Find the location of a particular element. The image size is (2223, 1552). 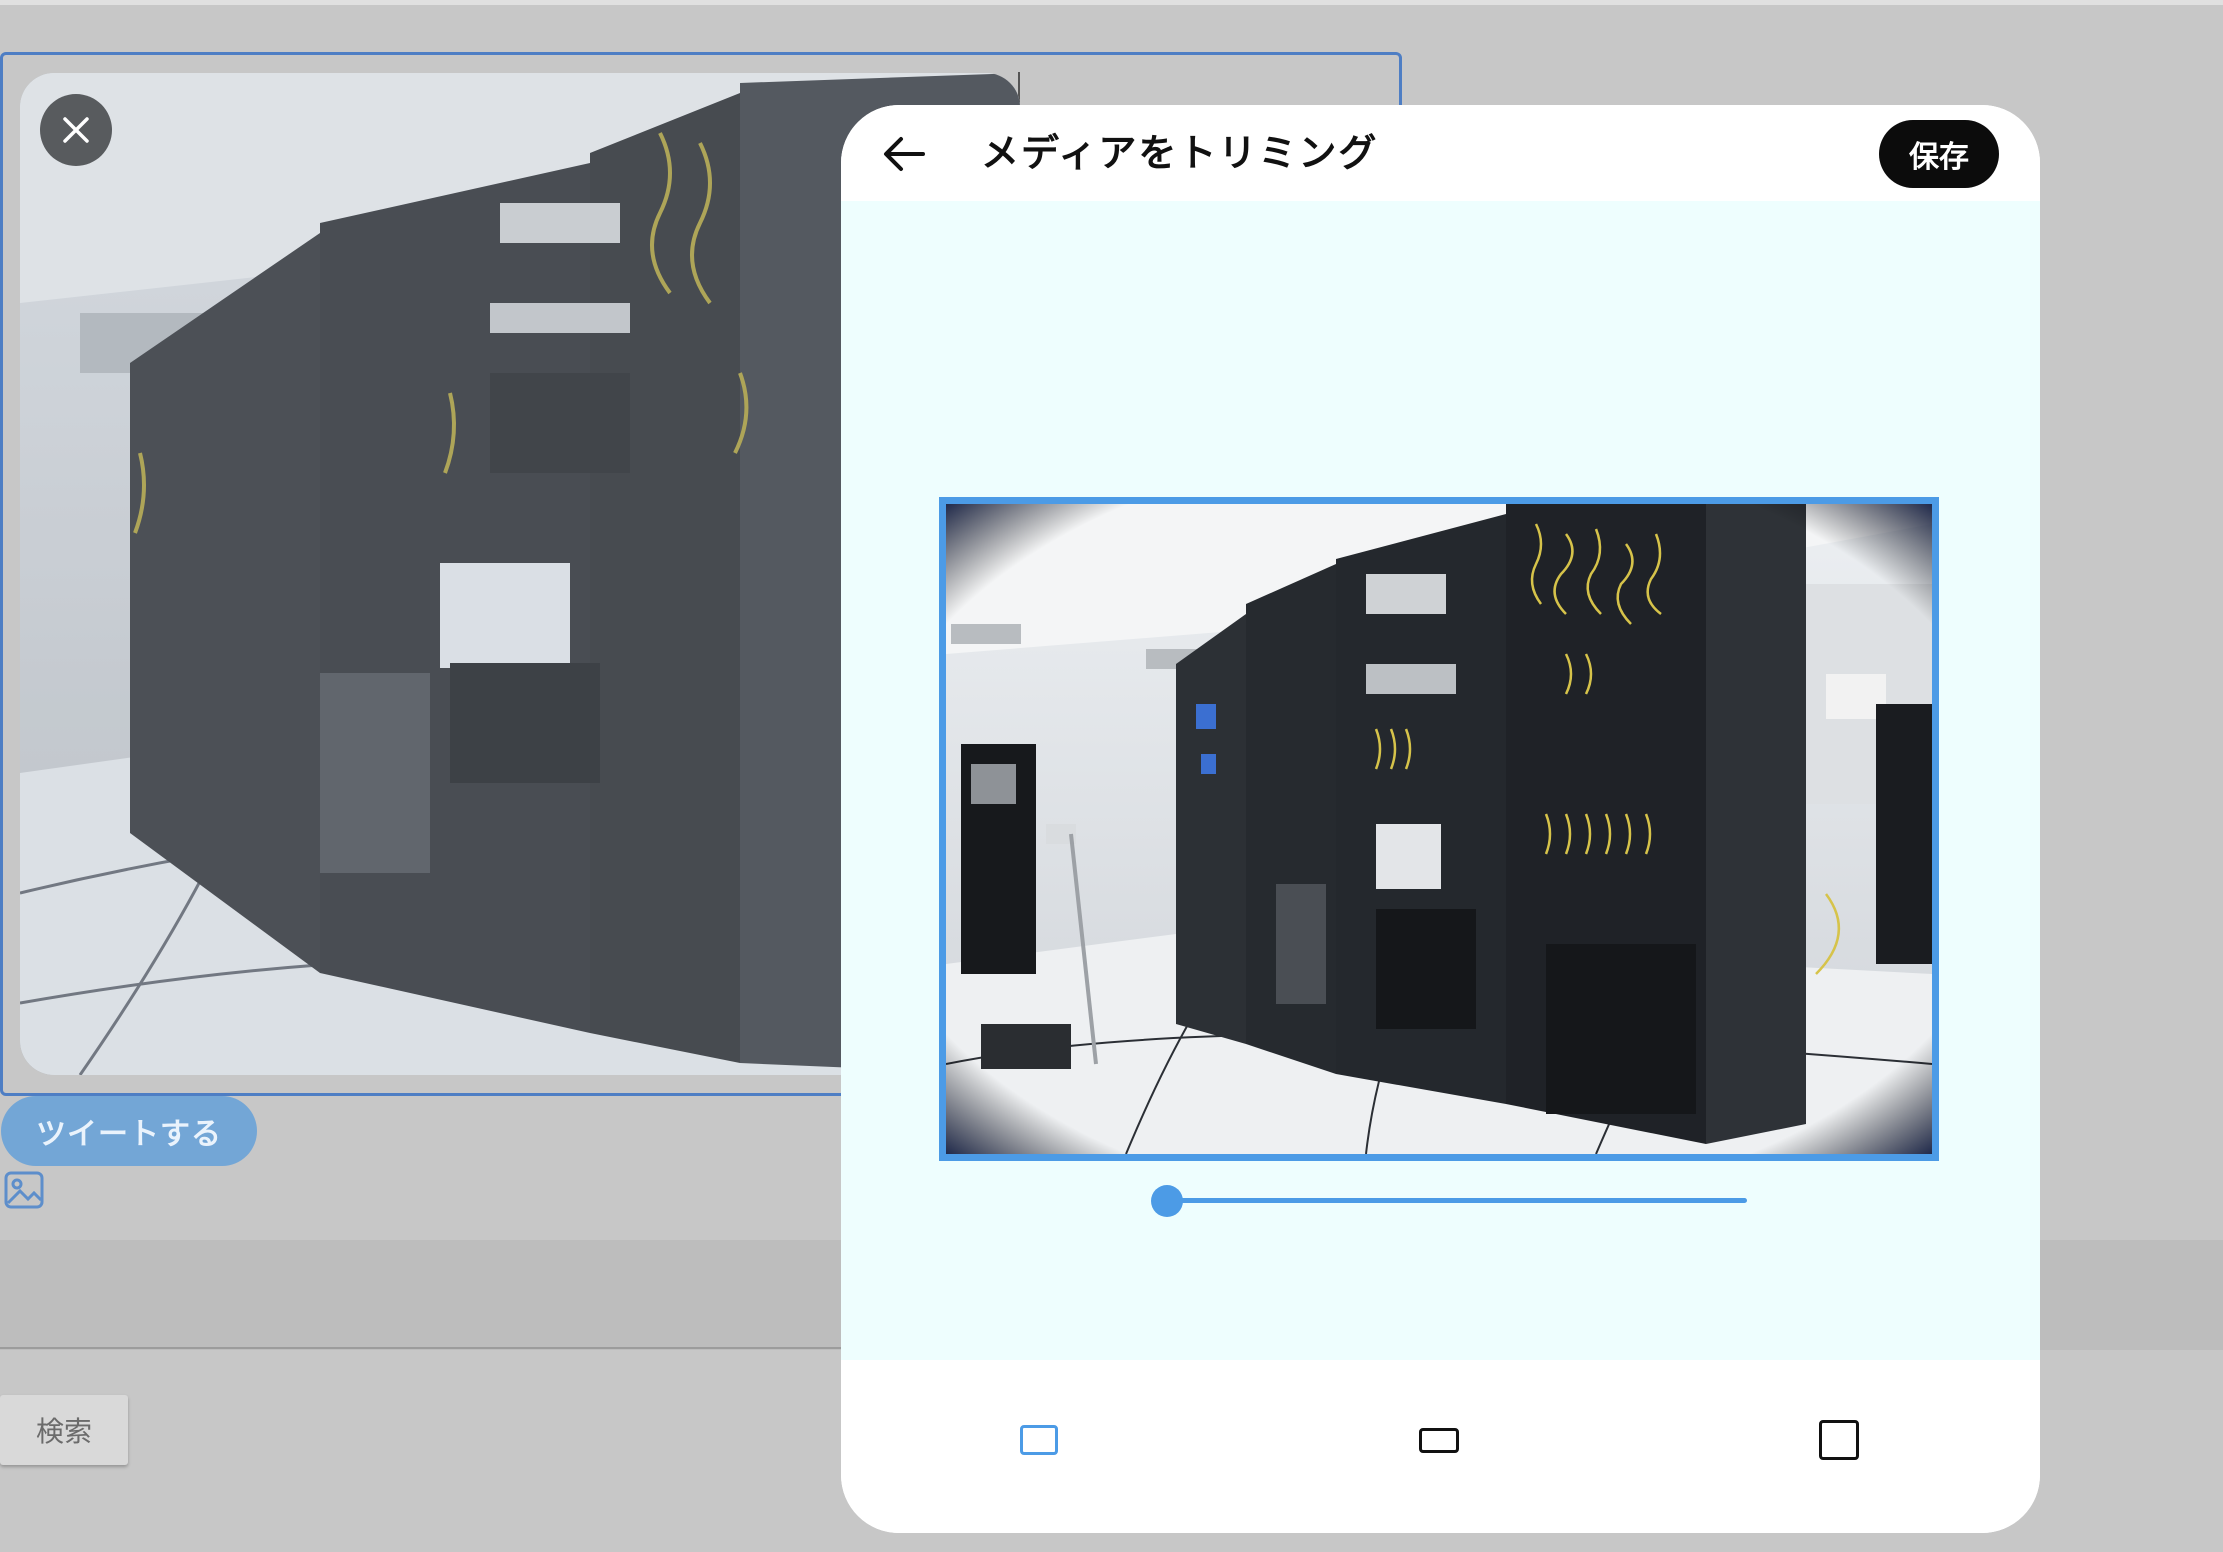

remove-media-button is located at coordinates (76, 130).